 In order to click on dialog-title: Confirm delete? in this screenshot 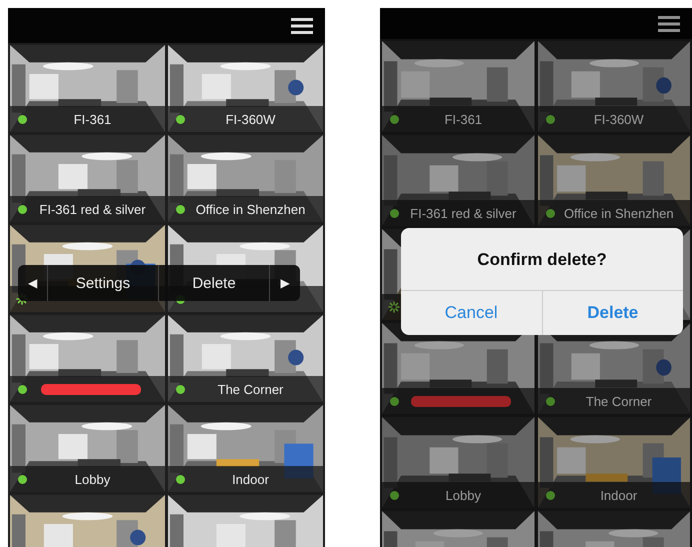, I will do `click(542, 260)`.